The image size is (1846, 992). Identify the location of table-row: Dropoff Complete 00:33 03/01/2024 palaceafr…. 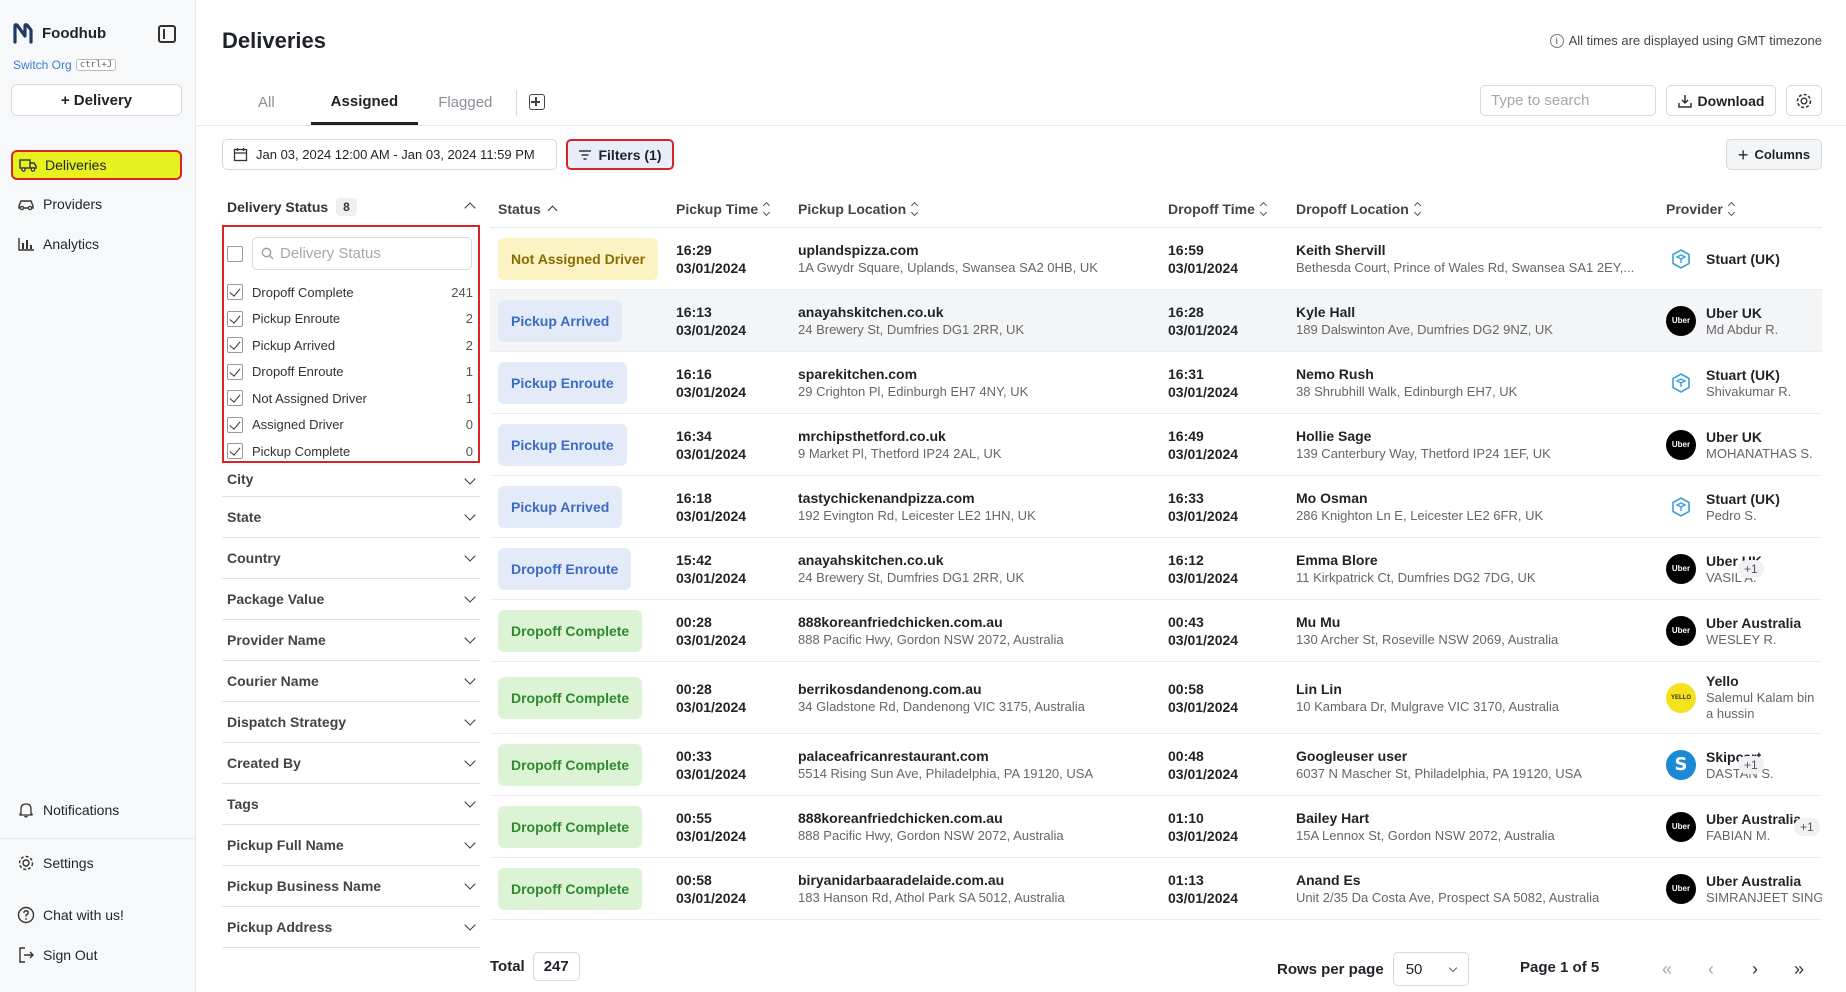
(1156, 765).